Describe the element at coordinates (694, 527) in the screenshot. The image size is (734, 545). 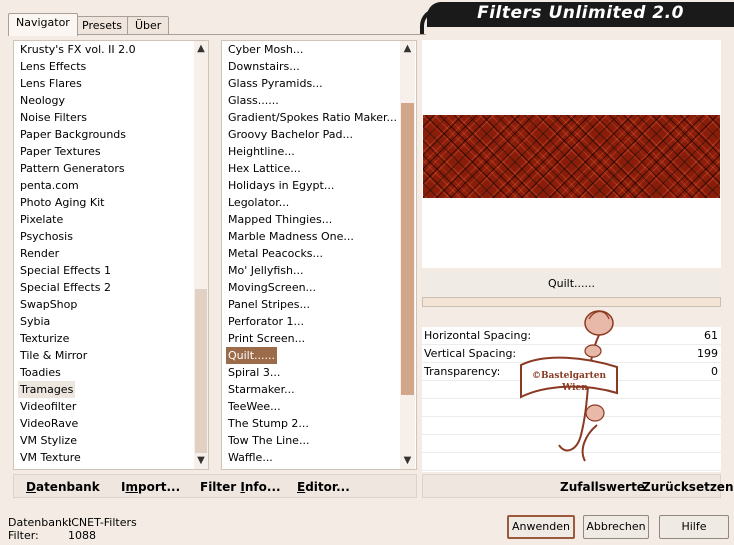
I see `help-button: Hilfe` at that location.